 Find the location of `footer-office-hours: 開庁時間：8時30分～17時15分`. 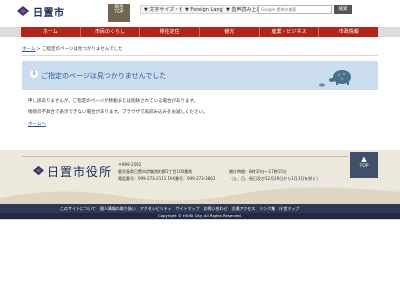

footer-office-hours: 開庁時間：8時30分～17時15分 is located at coordinates (258, 171).